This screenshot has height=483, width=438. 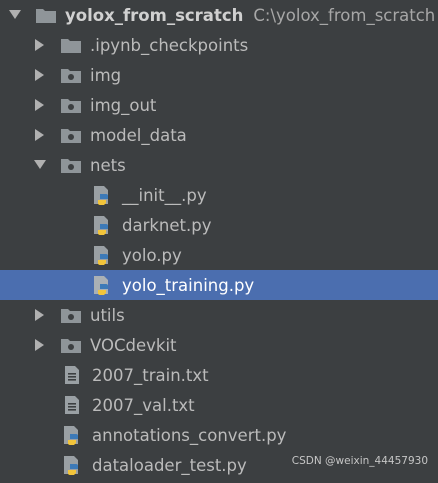 I want to click on tree-item-label: VOCdevkit, so click(x=133, y=345).